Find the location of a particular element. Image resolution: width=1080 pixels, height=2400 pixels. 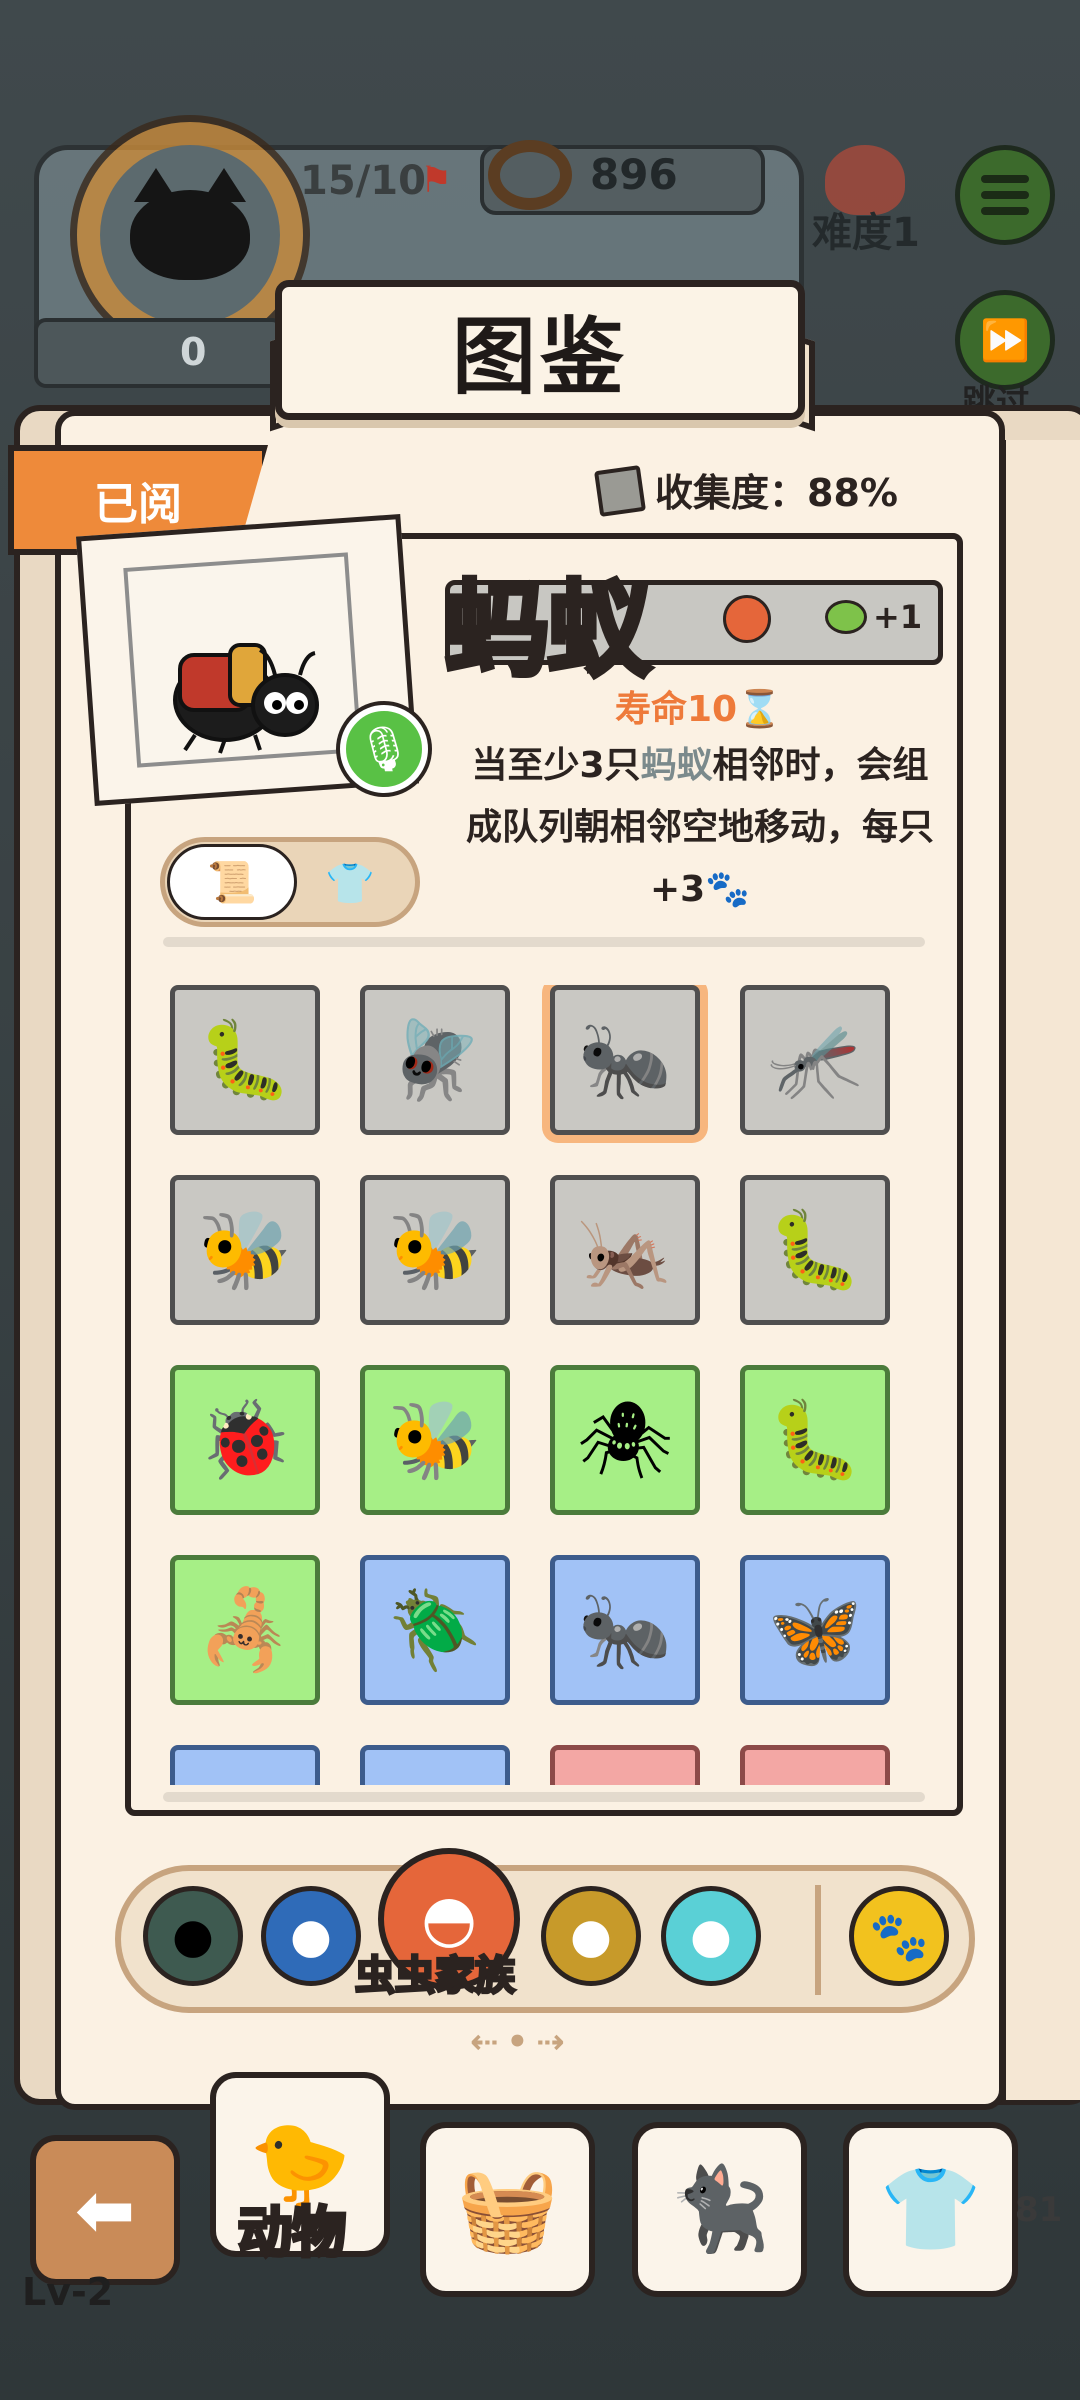

collection-rate: 收集度：88% is located at coordinates (776, 493).